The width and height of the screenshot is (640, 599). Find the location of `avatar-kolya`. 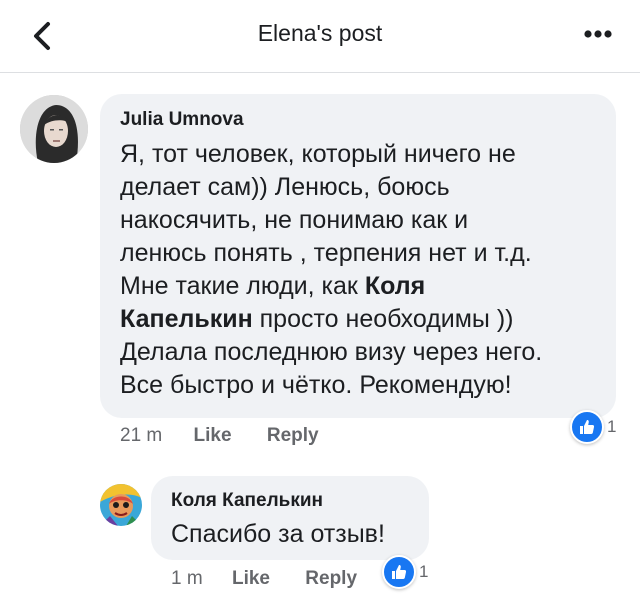

avatar-kolya is located at coordinates (121, 505).